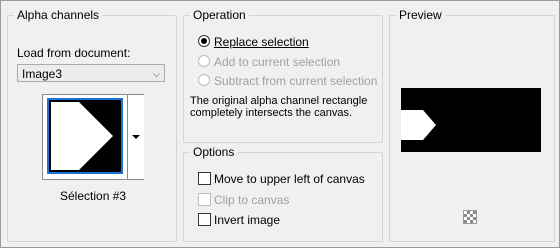 Image resolution: width=560 pixels, height=248 pixels. I want to click on preview-title: Preview, so click(420, 15).